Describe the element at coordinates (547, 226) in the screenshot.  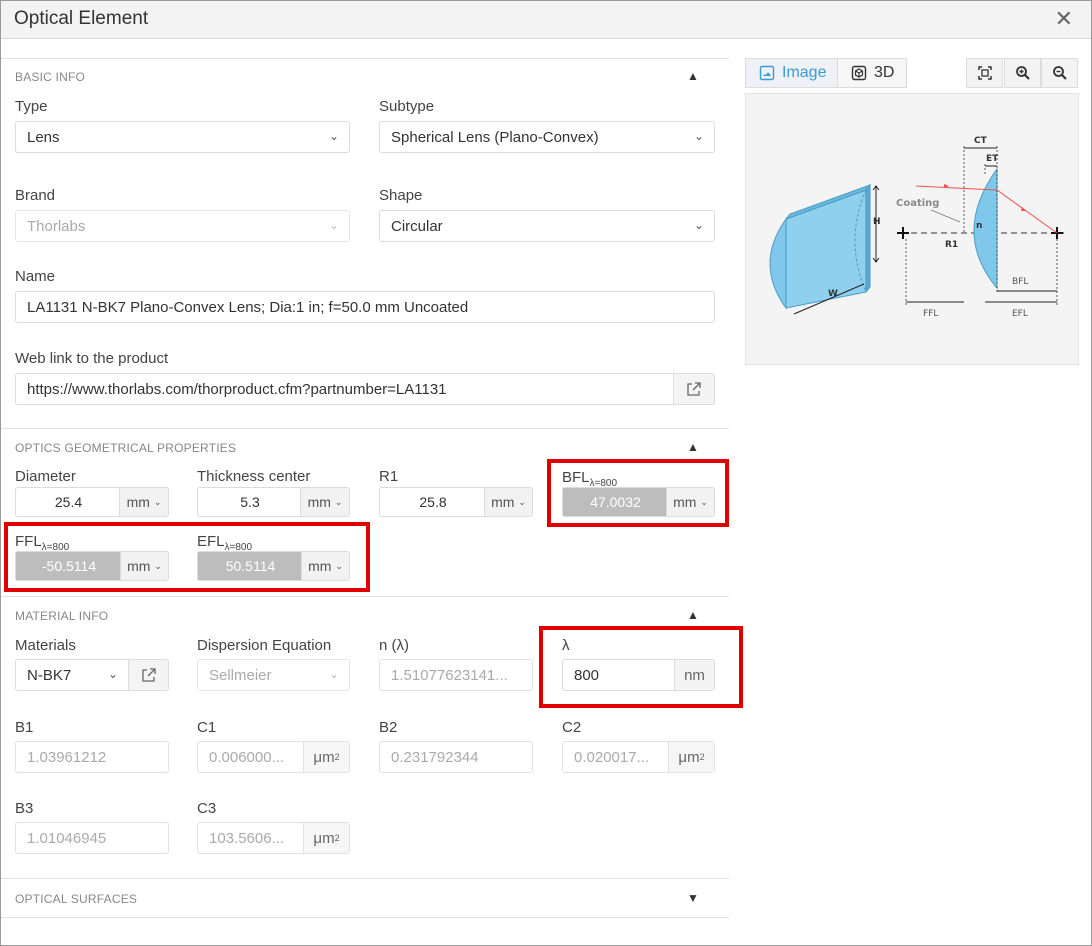
I see `shape-select: Circular ⌄` at that location.